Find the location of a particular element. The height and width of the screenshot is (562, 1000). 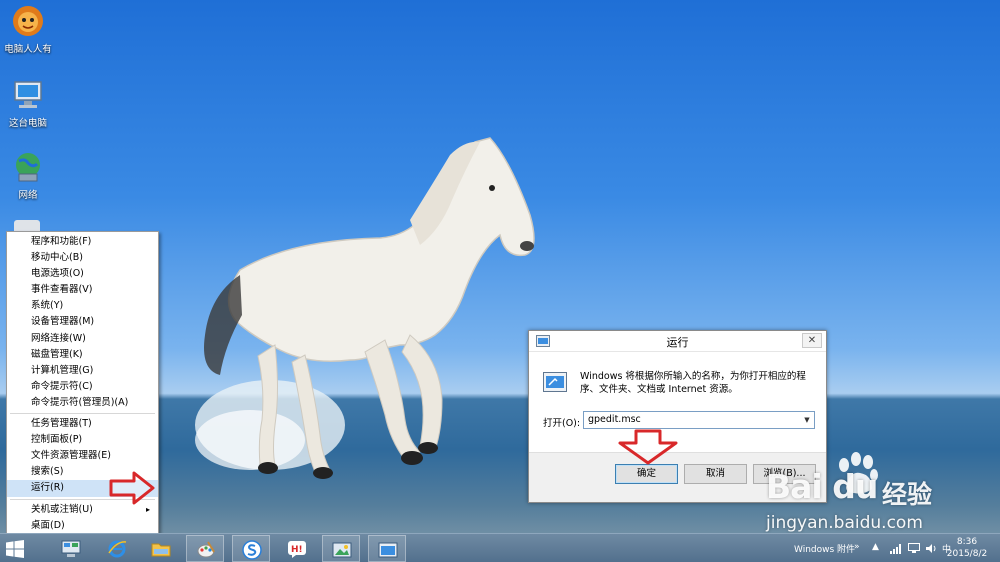

winx-menu-item: 计算机管理(G) is located at coordinates (82, 371).